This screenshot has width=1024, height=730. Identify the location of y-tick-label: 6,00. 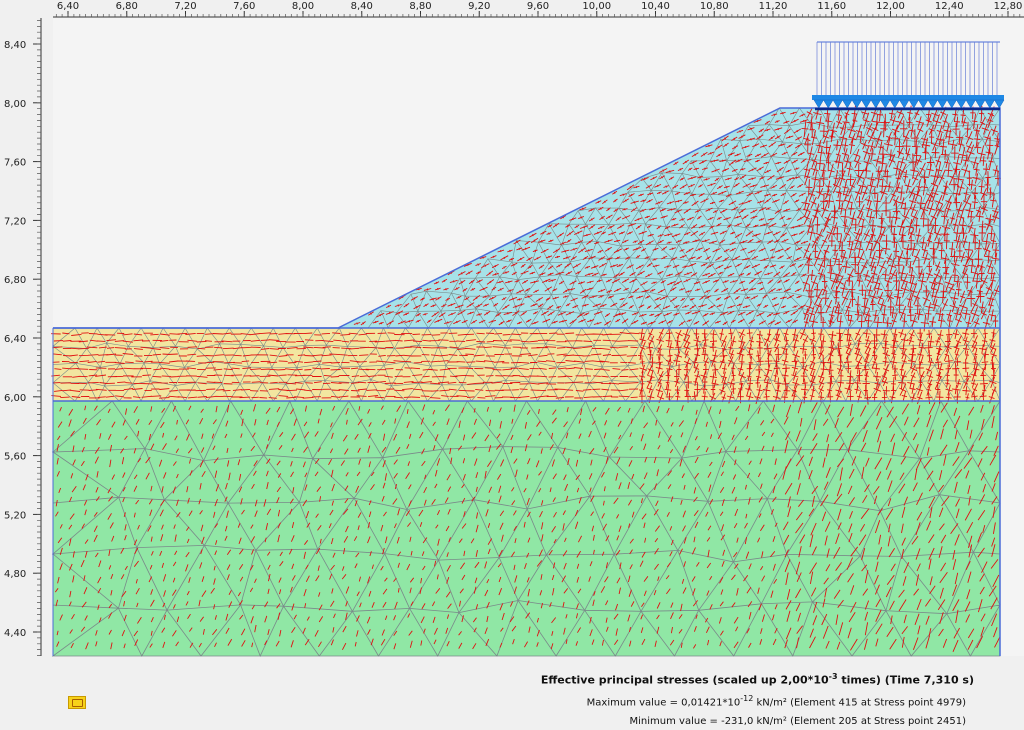
(15, 398).